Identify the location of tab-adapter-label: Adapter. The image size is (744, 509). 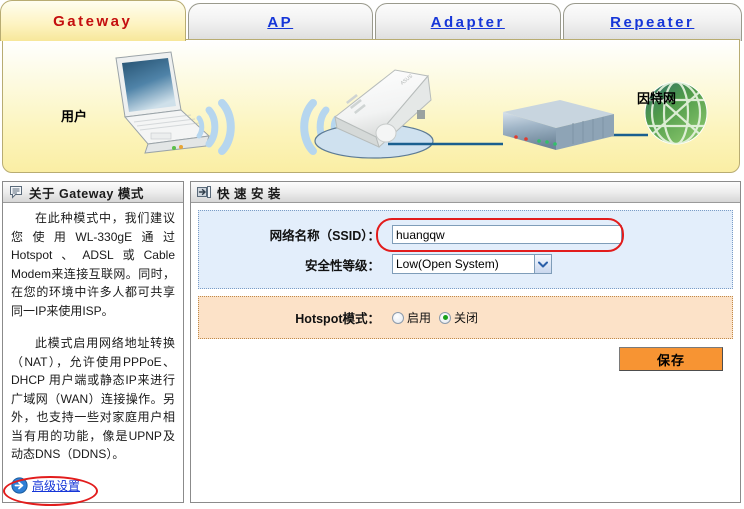
(467, 22).